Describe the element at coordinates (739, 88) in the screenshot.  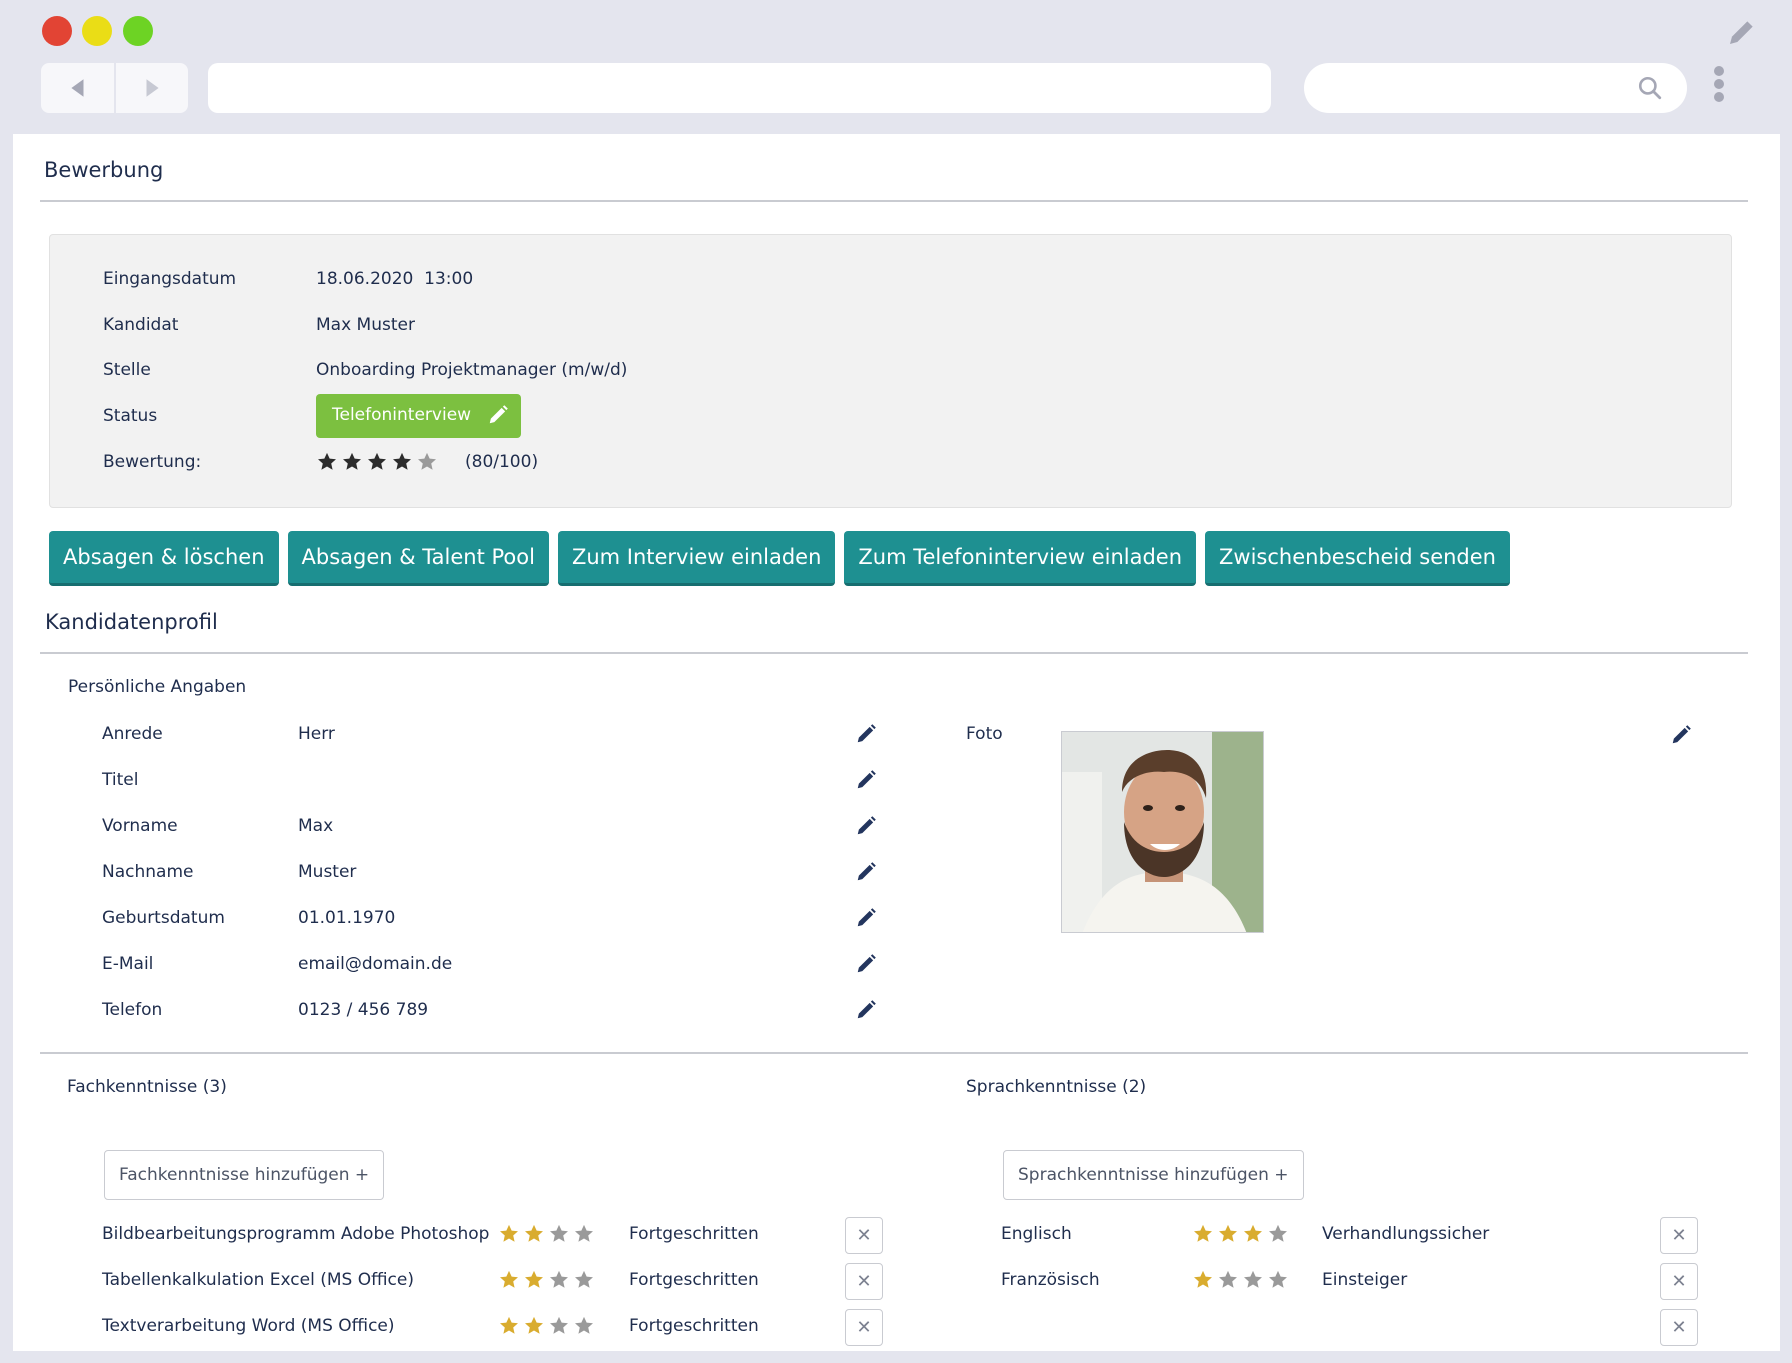
I see `address-bar` at that location.